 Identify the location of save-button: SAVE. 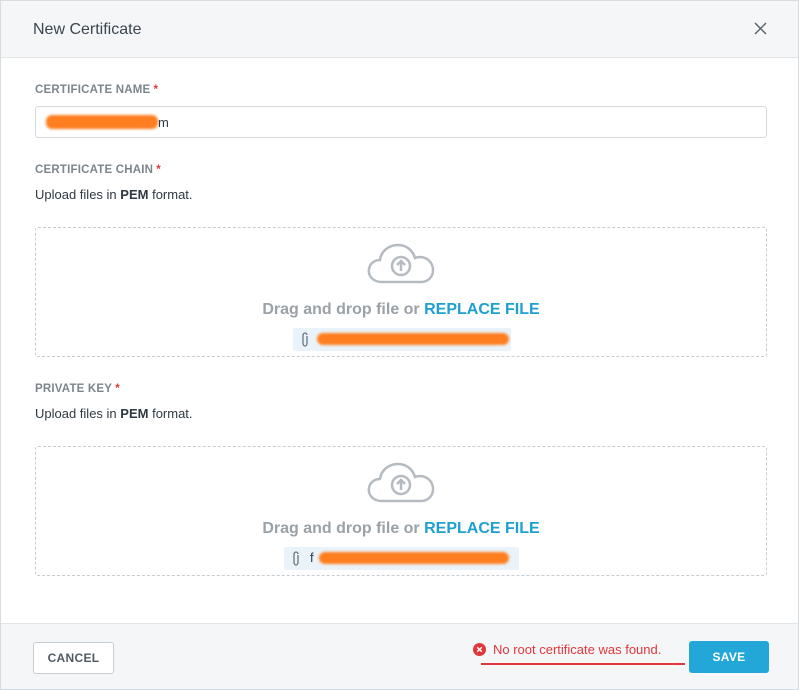
(729, 657).